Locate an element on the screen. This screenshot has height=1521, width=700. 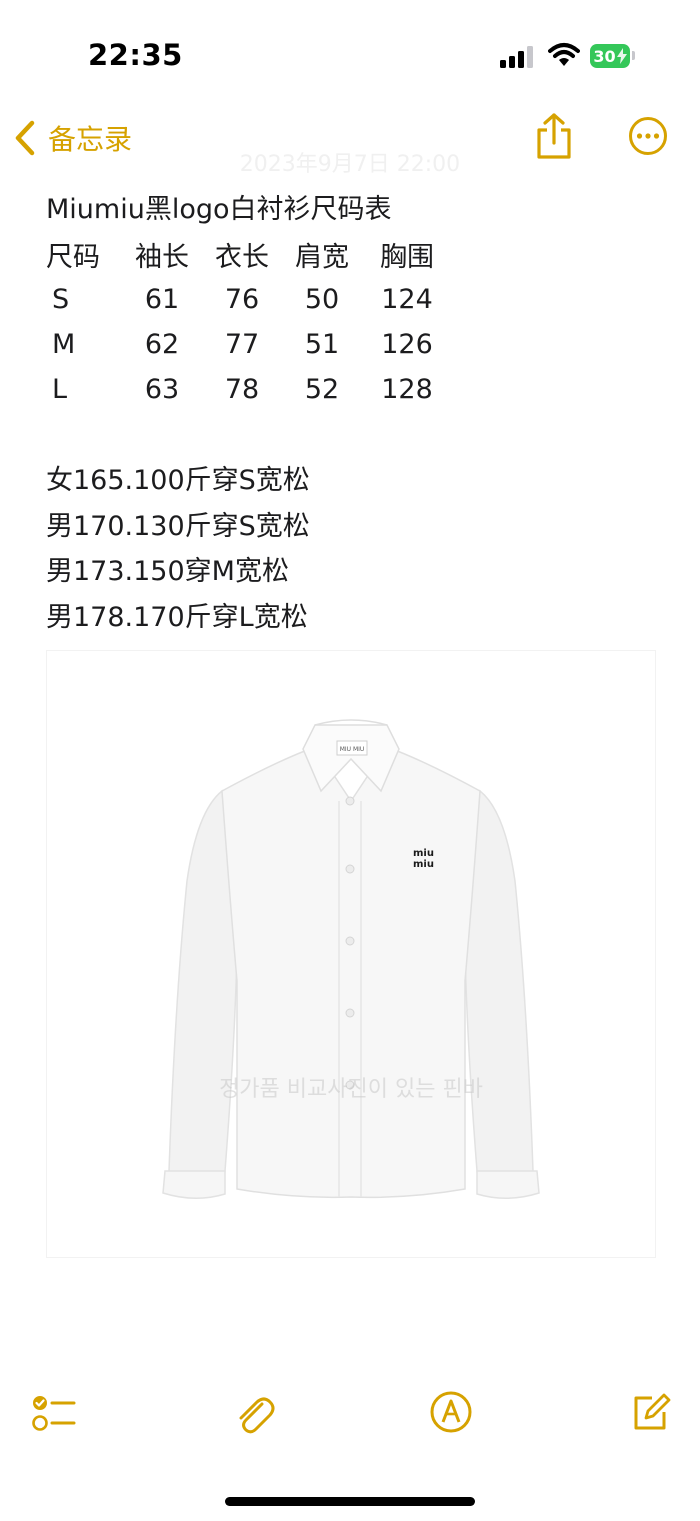
compose-icon is located at coordinates (651, 1412).